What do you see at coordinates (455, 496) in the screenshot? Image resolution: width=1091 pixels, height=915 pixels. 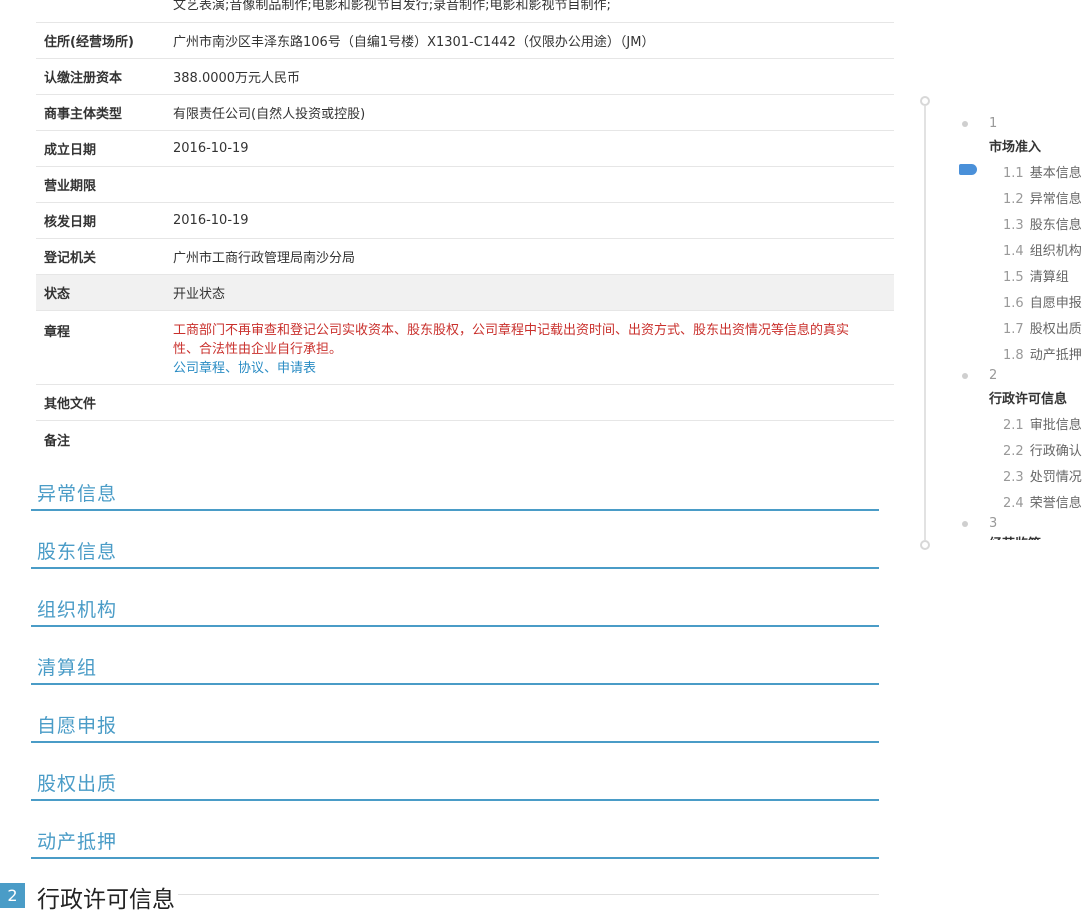 I see `section-abnormal-info: 异常信息` at bounding box center [455, 496].